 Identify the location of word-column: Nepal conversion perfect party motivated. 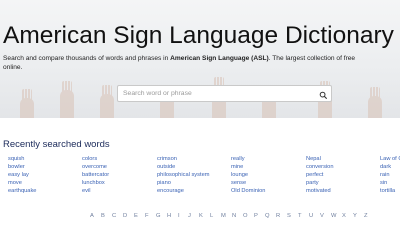
(342, 175).